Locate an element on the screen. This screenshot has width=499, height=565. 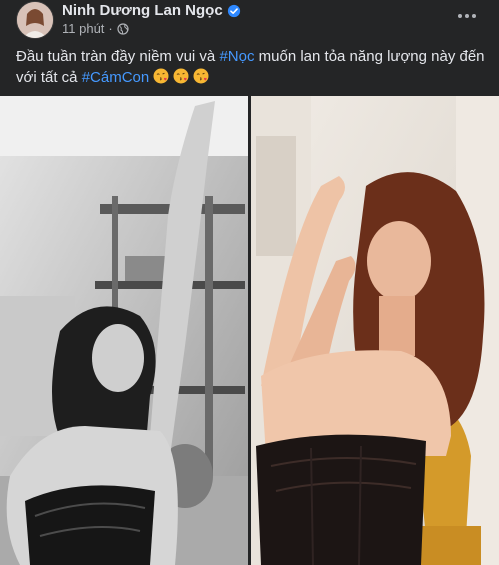
post-header: Ninh Dương Lan Ngọc 11 phút · is located at coordinates (249, 21).